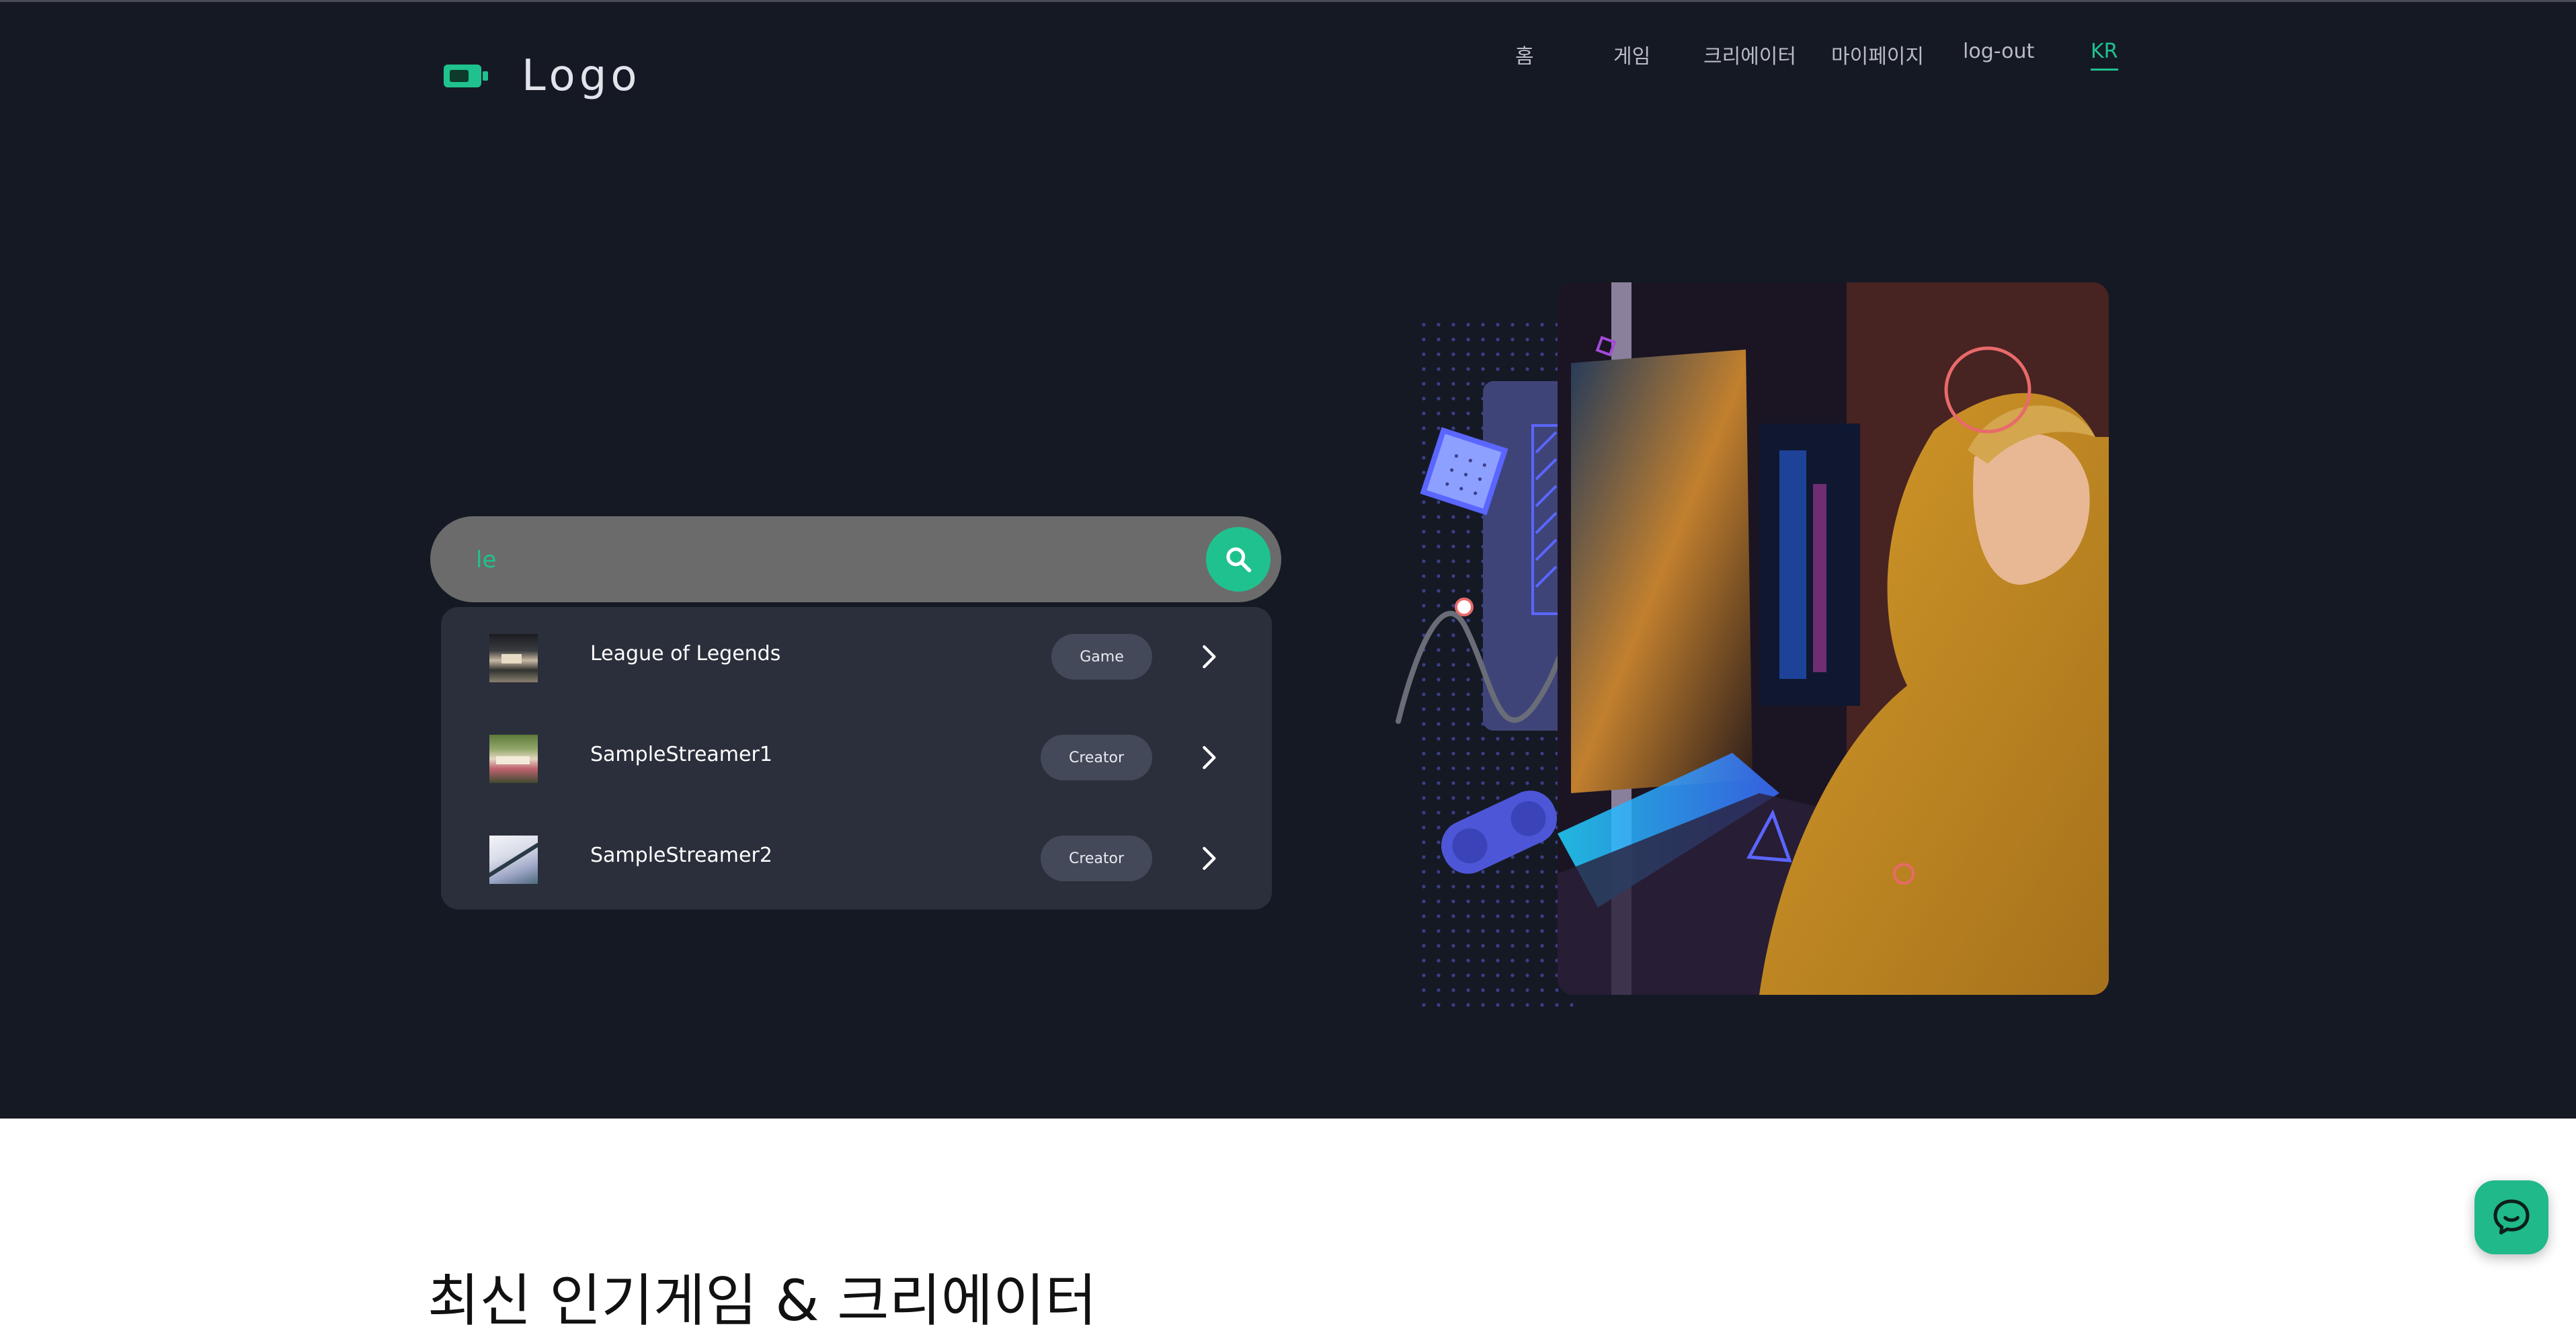 The image size is (2576, 1337). I want to click on chat-button, so click(2511, 1217).